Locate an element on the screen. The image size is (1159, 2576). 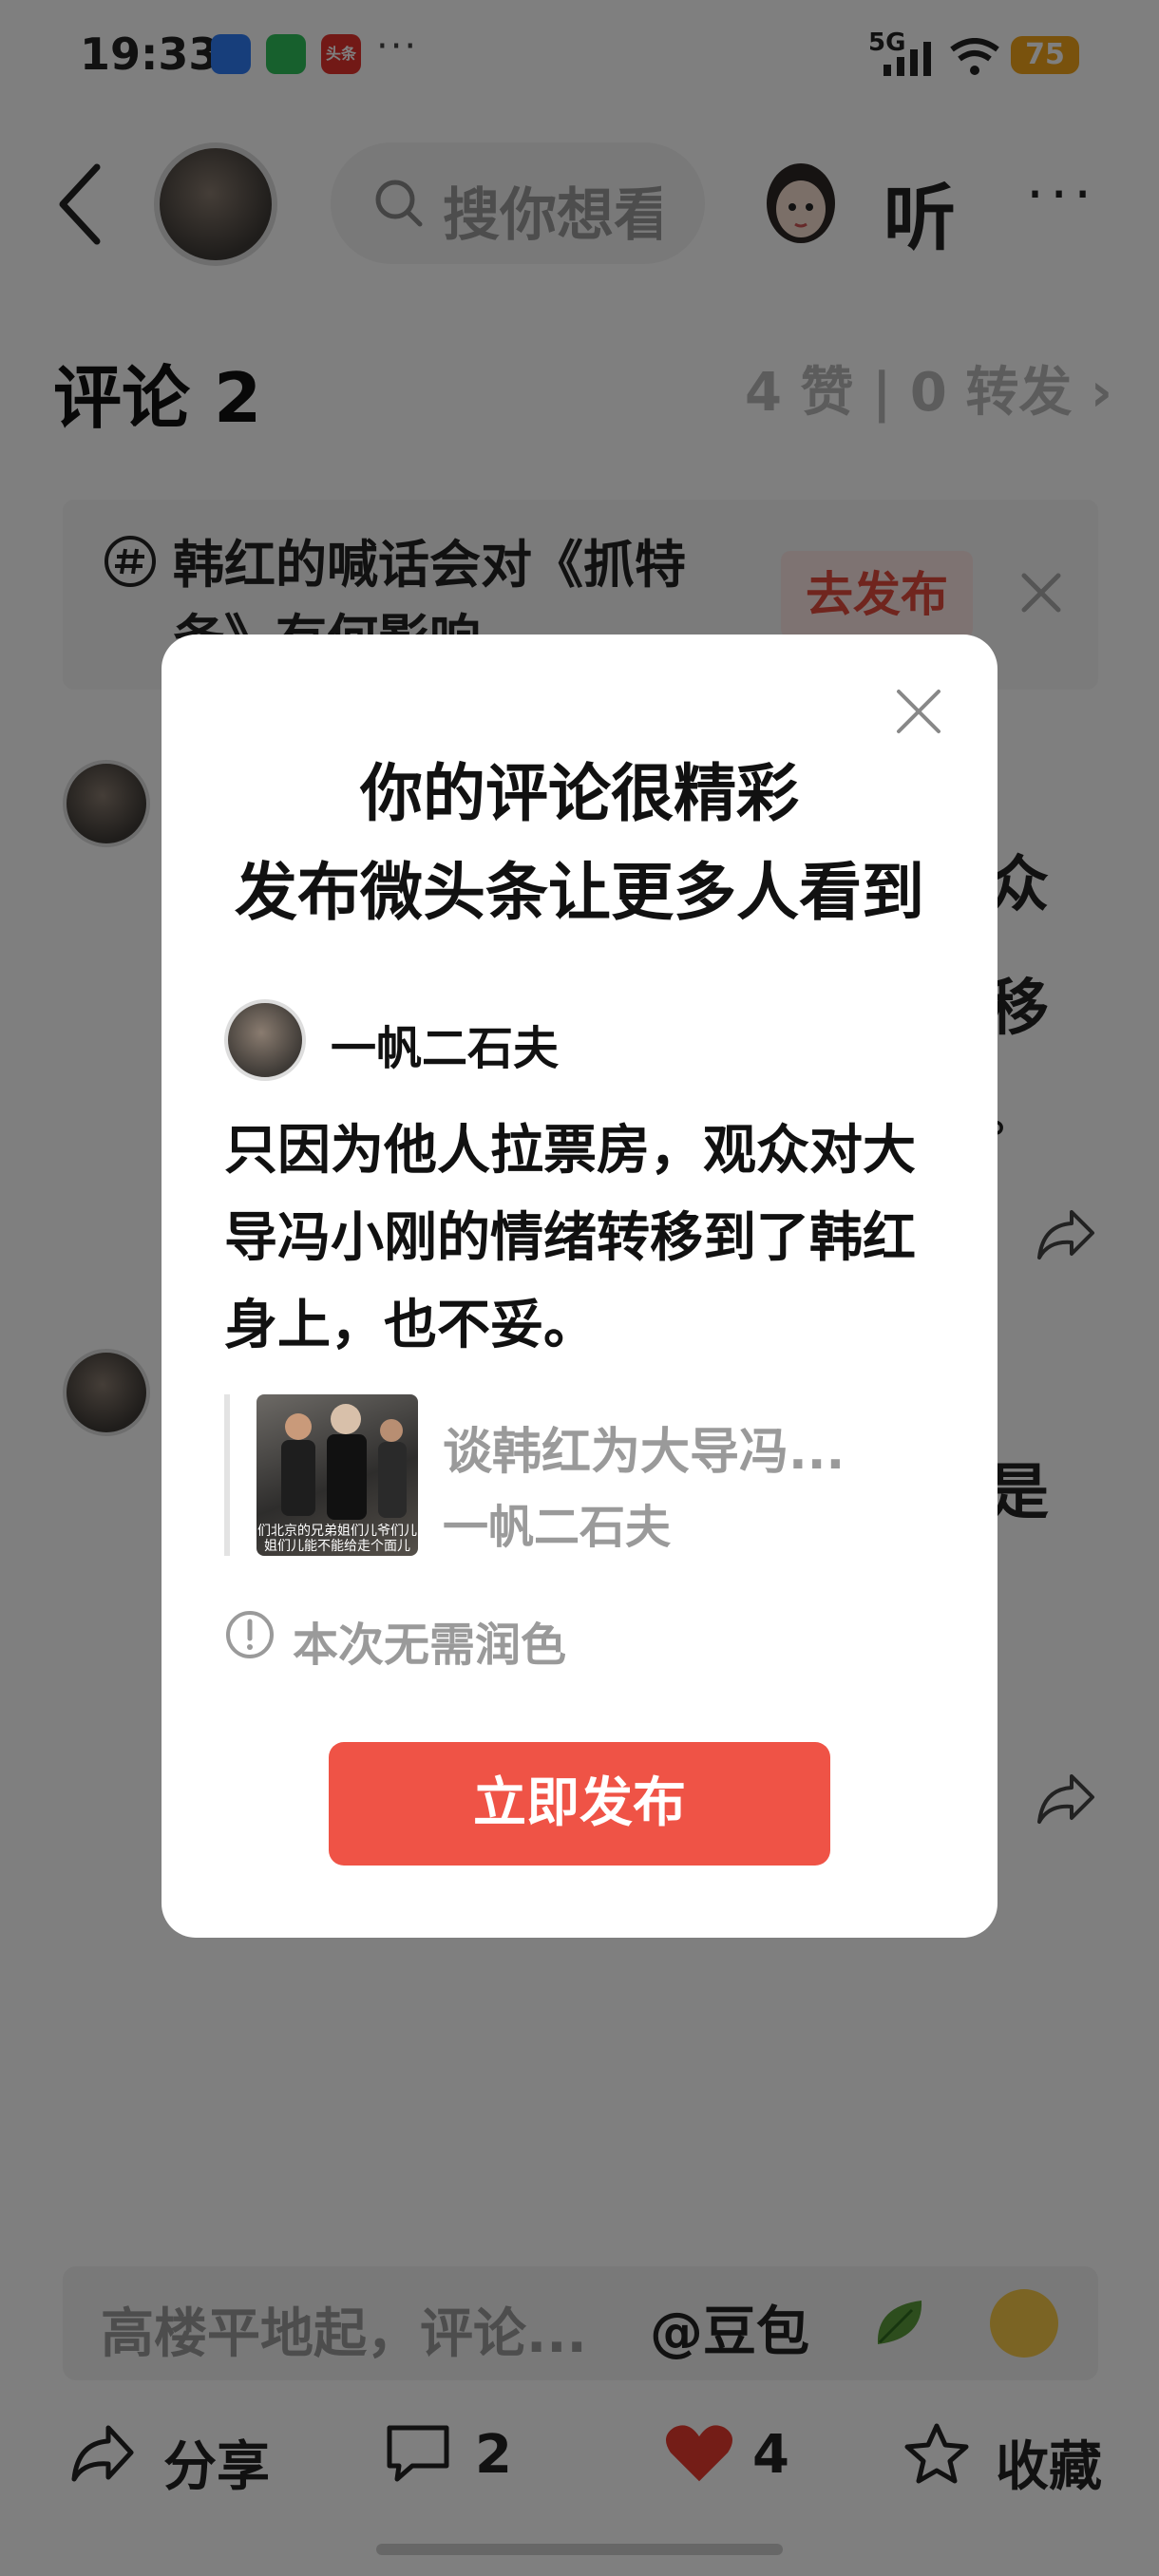
dialog-comment-body: 只因为他人拉票房，观众对大导冯小刚的情绪转移到了韩红身上，也不妥。 is located at coordinates (570, 1238).